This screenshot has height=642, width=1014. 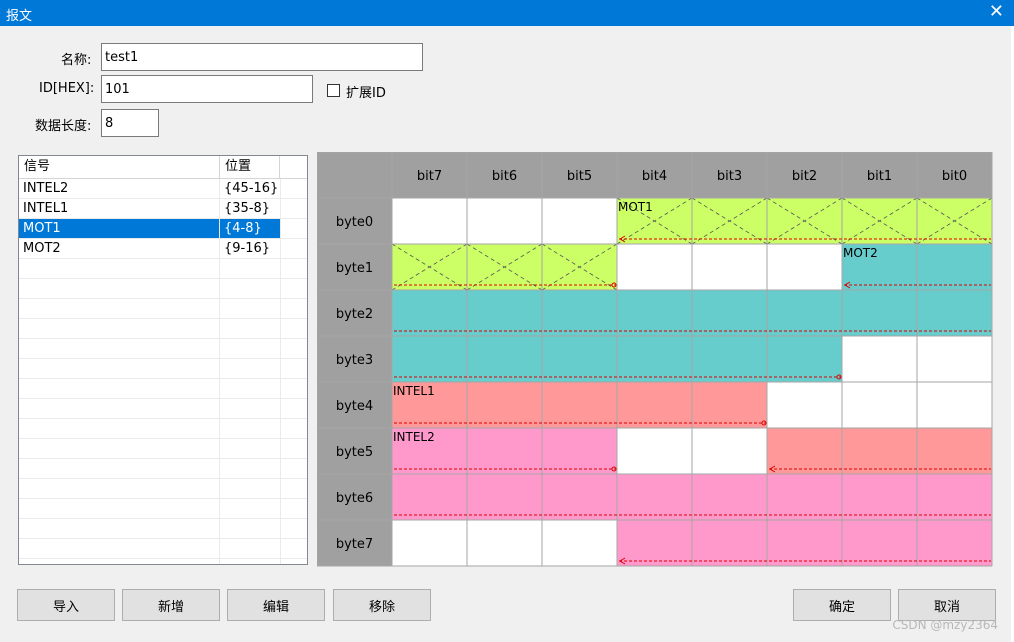 I want to click on signal-label: INTEL1, so click(x=414, y=391).